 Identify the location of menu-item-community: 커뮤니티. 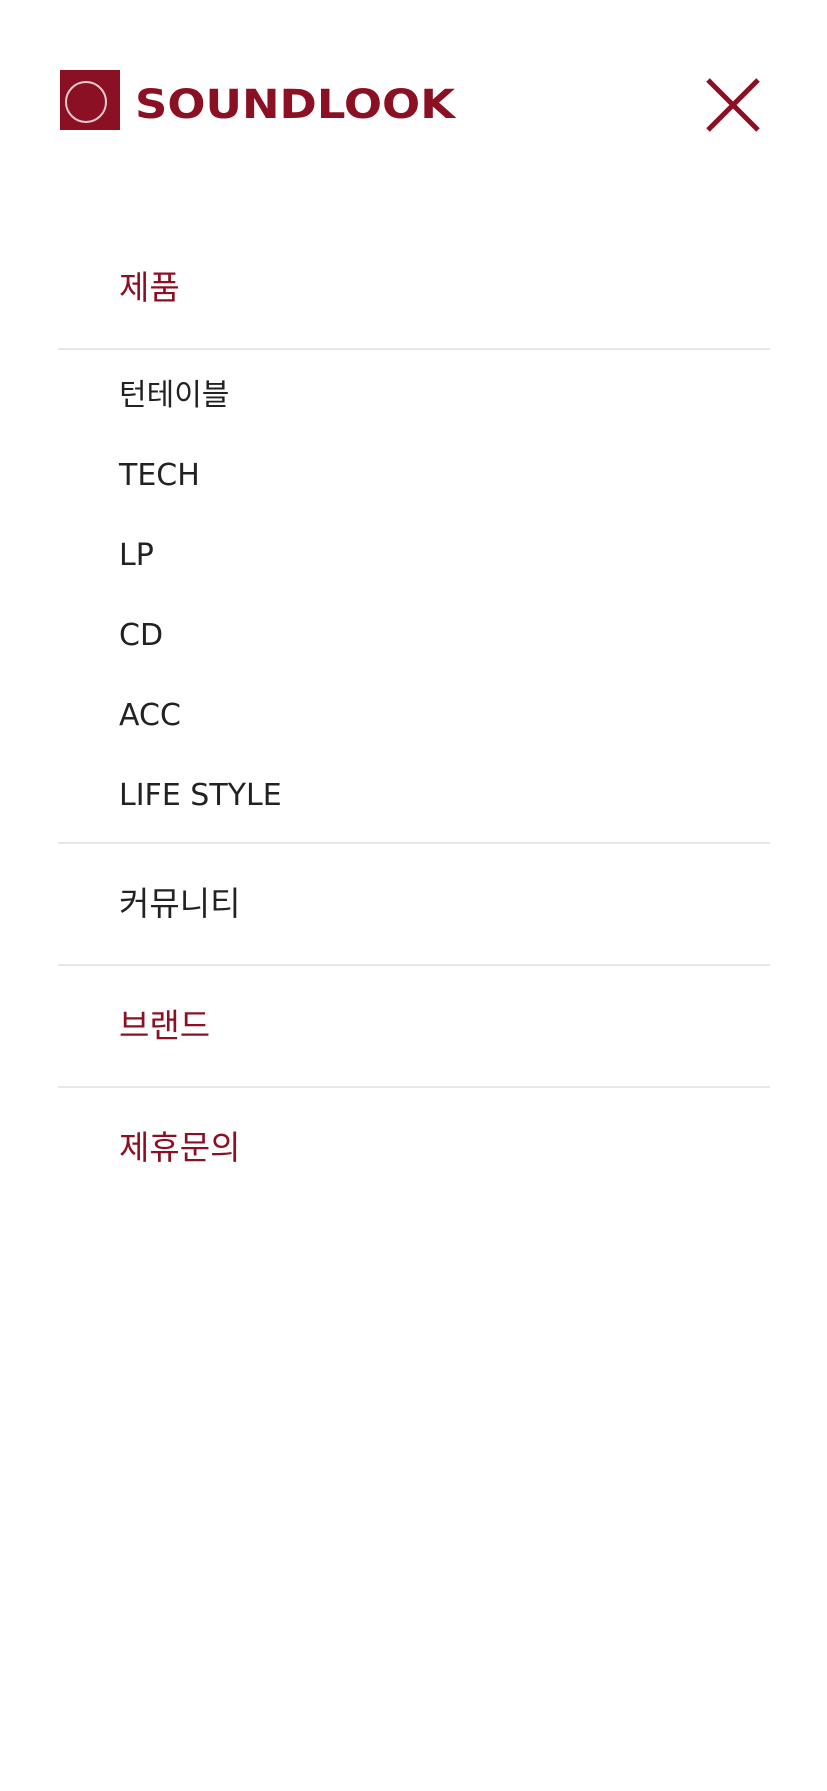
(414, 904).